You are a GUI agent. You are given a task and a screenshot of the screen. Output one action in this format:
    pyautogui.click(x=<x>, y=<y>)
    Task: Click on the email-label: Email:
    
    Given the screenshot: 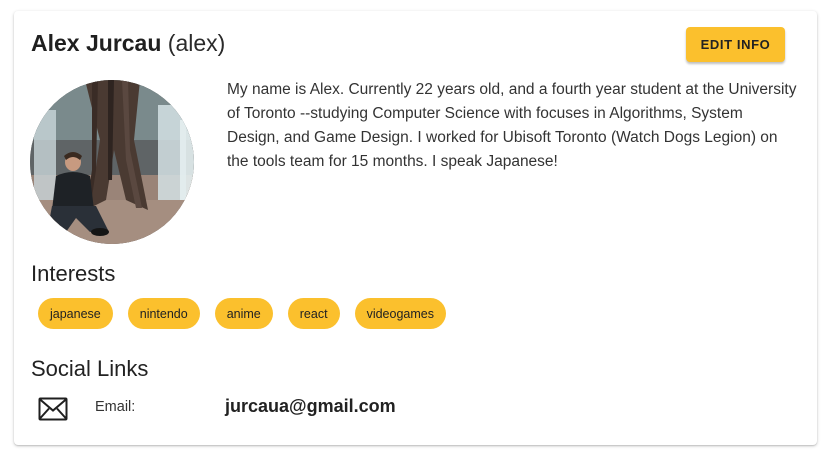 What is the action you would take?
    pyautogui.click(x=115, y=407)
    